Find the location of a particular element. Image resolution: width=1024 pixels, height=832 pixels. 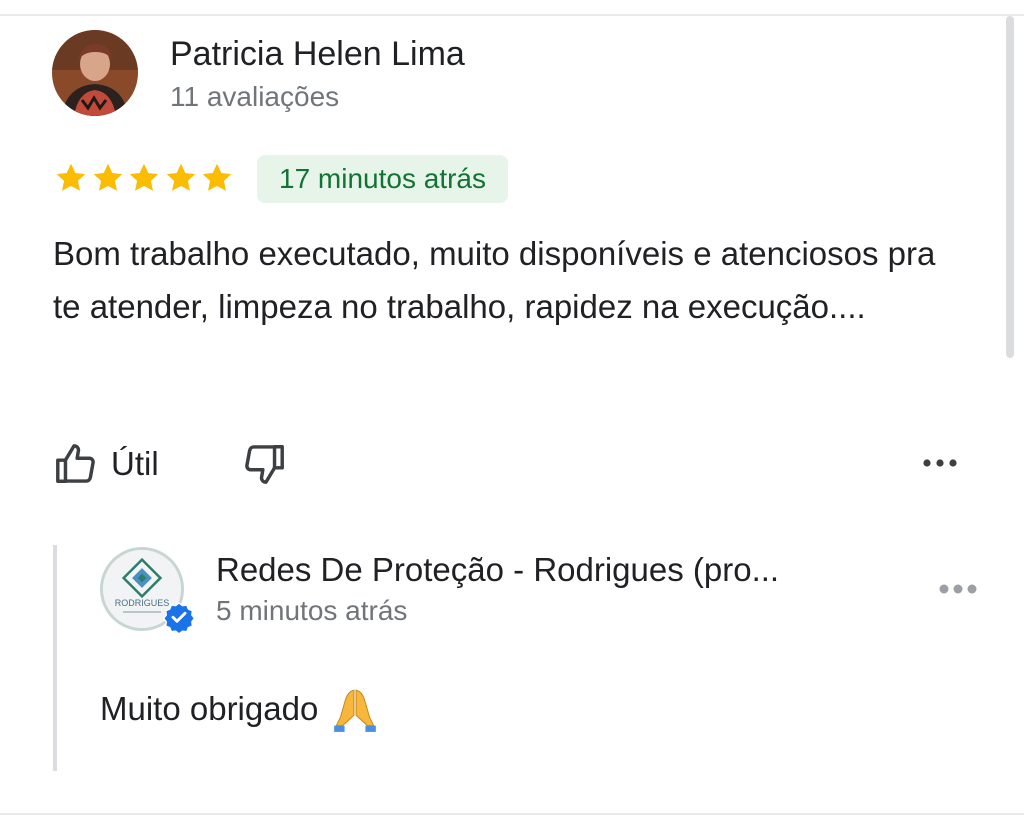

useful-label: Útil is located at coordinates (135, 463).